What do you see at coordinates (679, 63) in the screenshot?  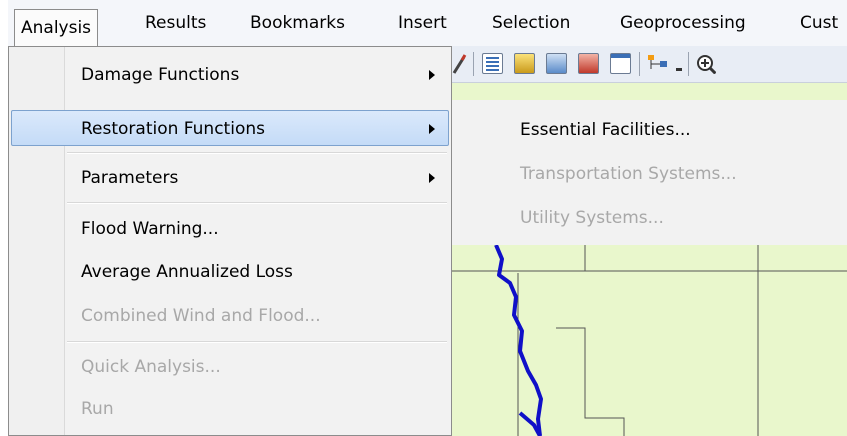 I see `overflow-icon` at bounding box center [679, 63].